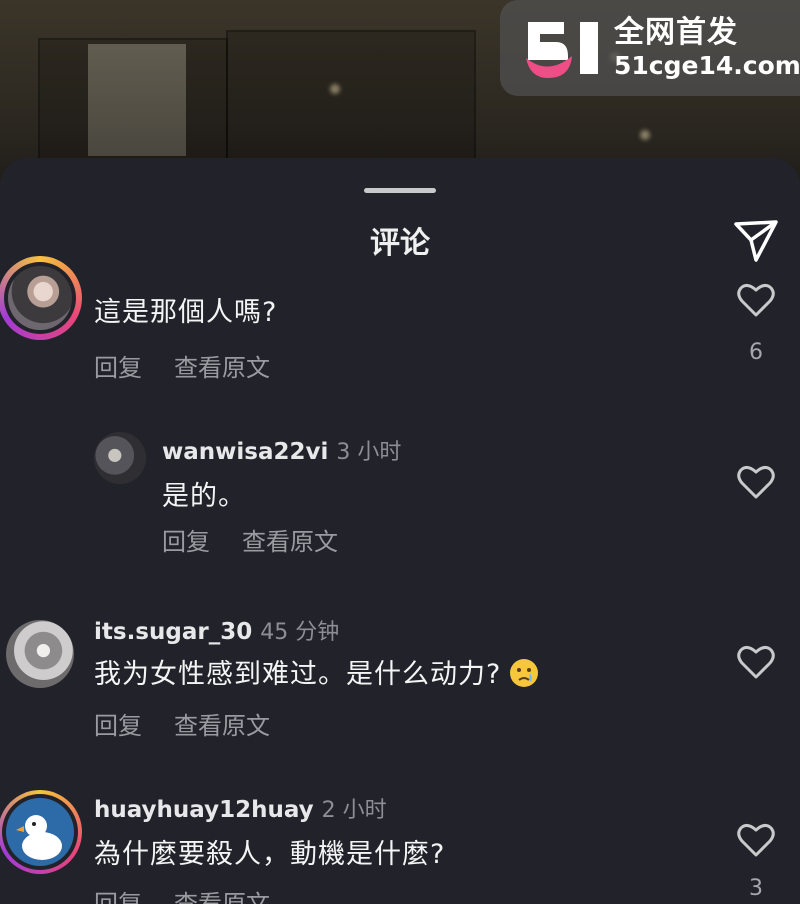 The height and width of the screenshot is (904, 800). Describe the element at coordinates (756, 888) in the screenshot. I see `like-count: 3` at that location.